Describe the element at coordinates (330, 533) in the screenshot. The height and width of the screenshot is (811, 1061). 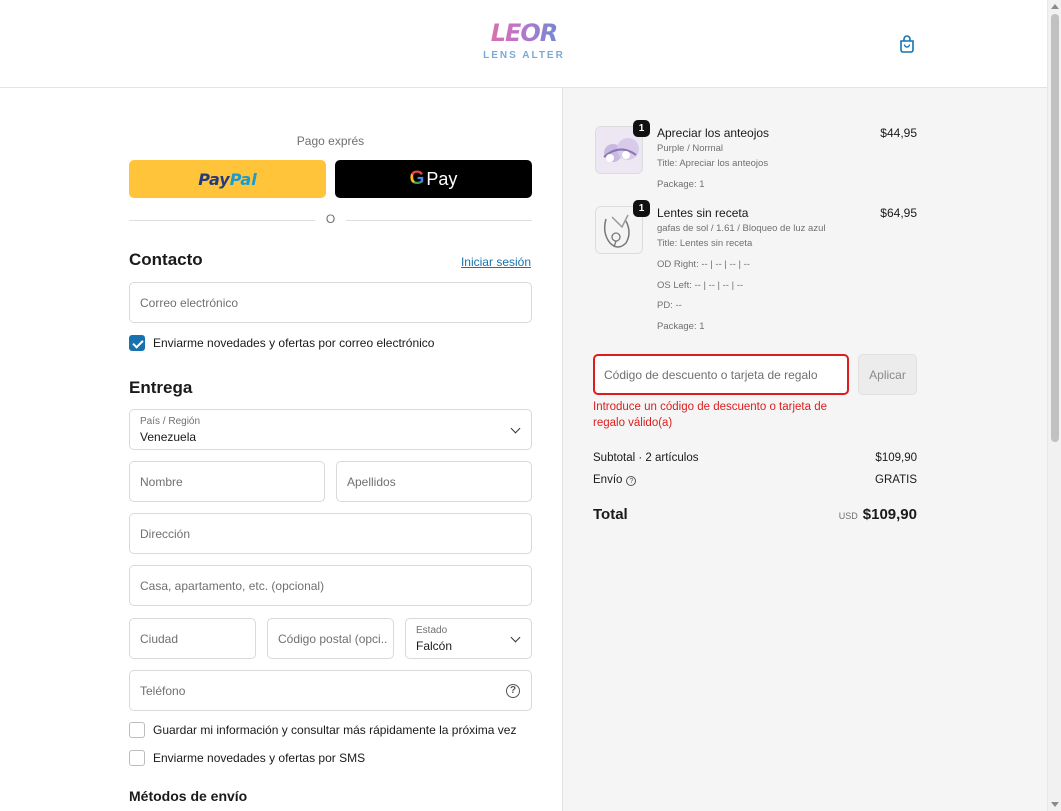
I see `address-field: Dirección` at that location.